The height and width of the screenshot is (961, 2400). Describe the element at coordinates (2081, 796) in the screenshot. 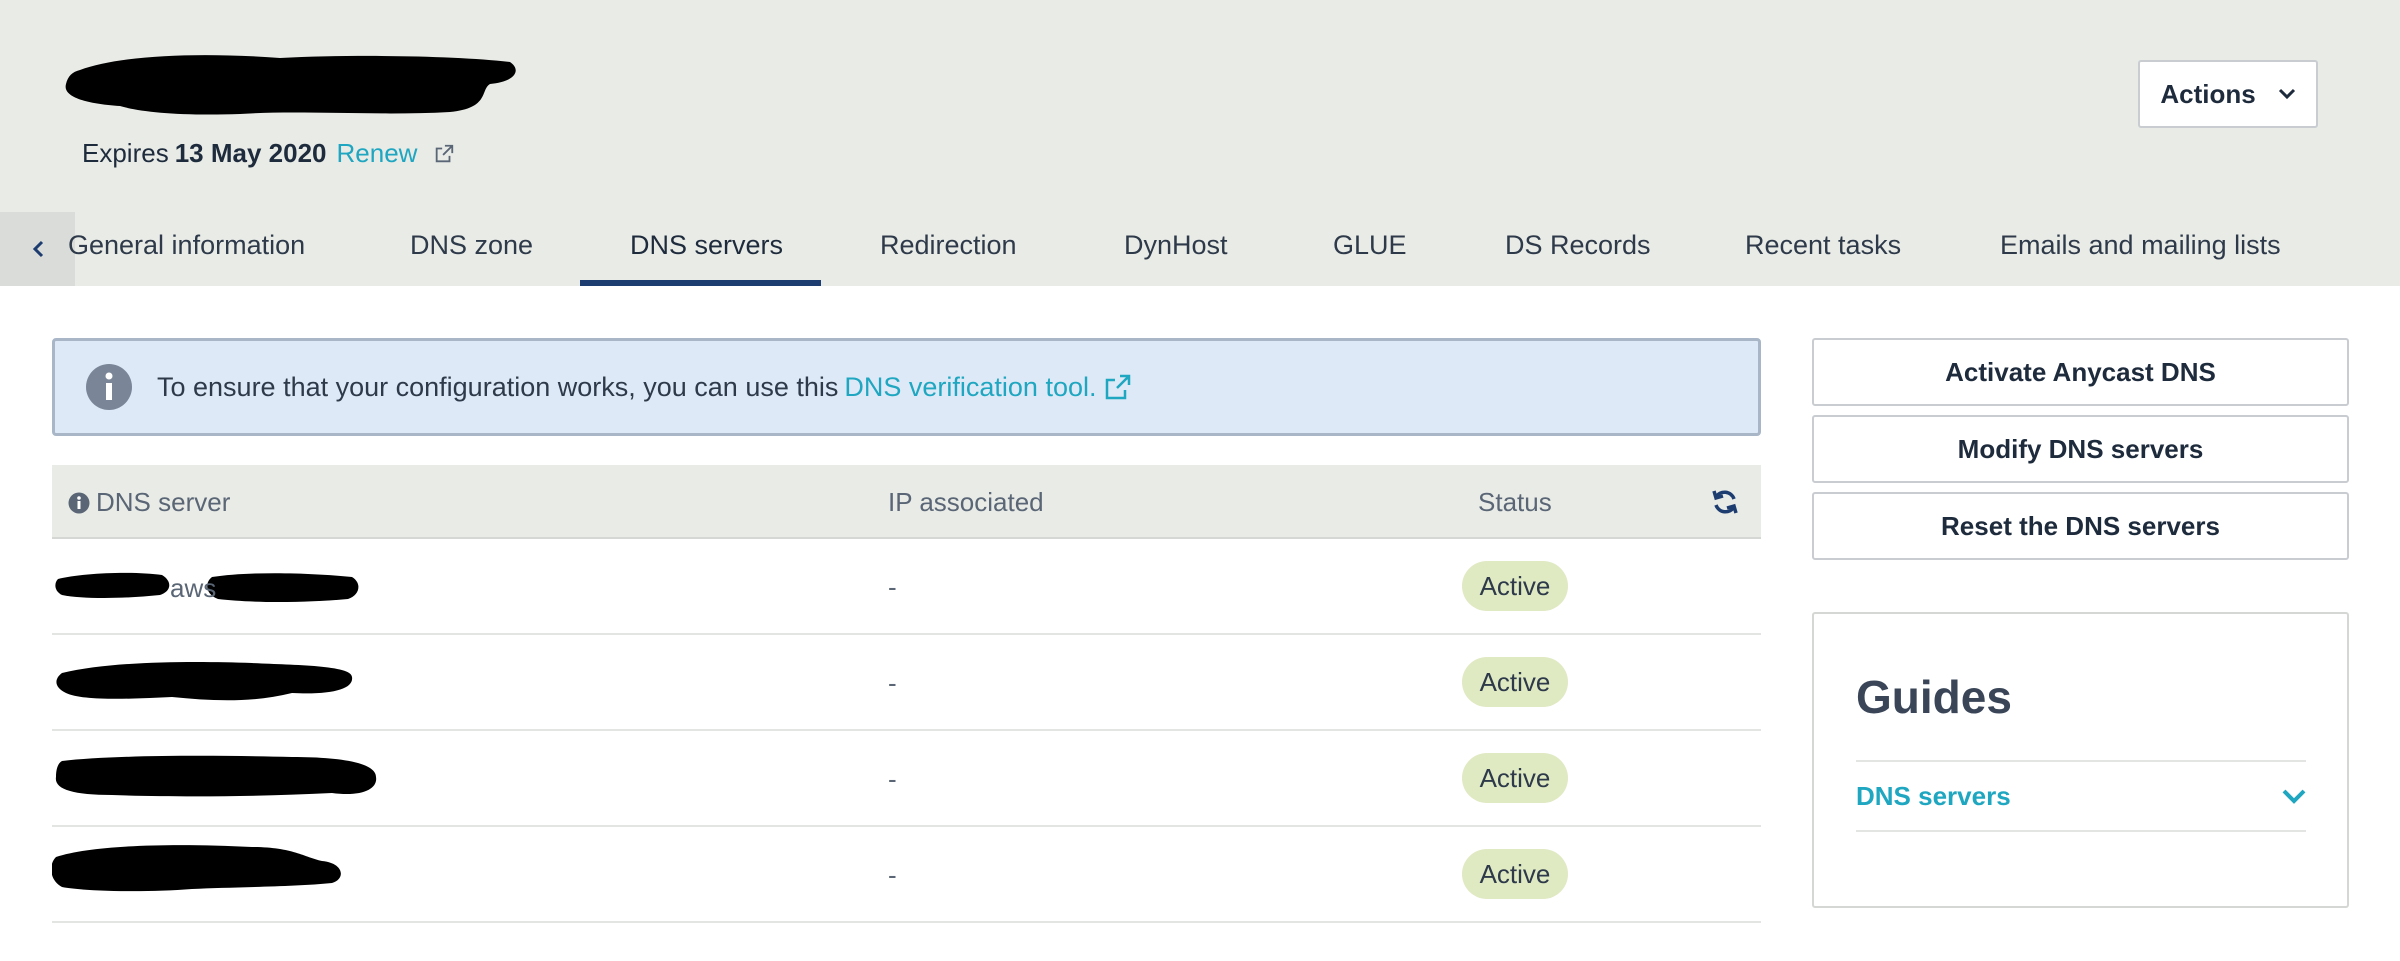

I see `guides-dns-servers-toggle: DNS servers` at that location.